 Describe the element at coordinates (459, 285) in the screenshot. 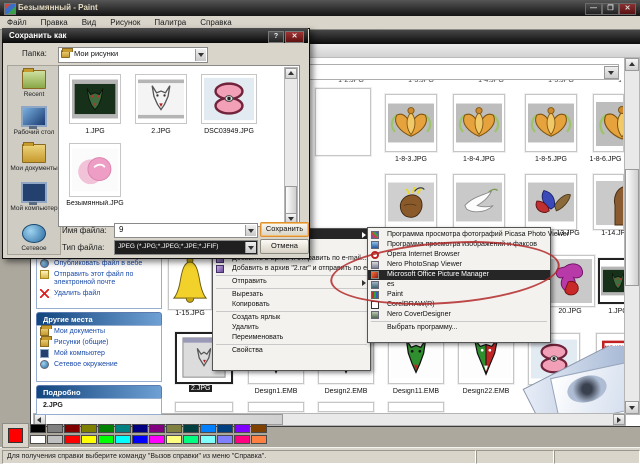

I see `open-with-es: es` at that location.